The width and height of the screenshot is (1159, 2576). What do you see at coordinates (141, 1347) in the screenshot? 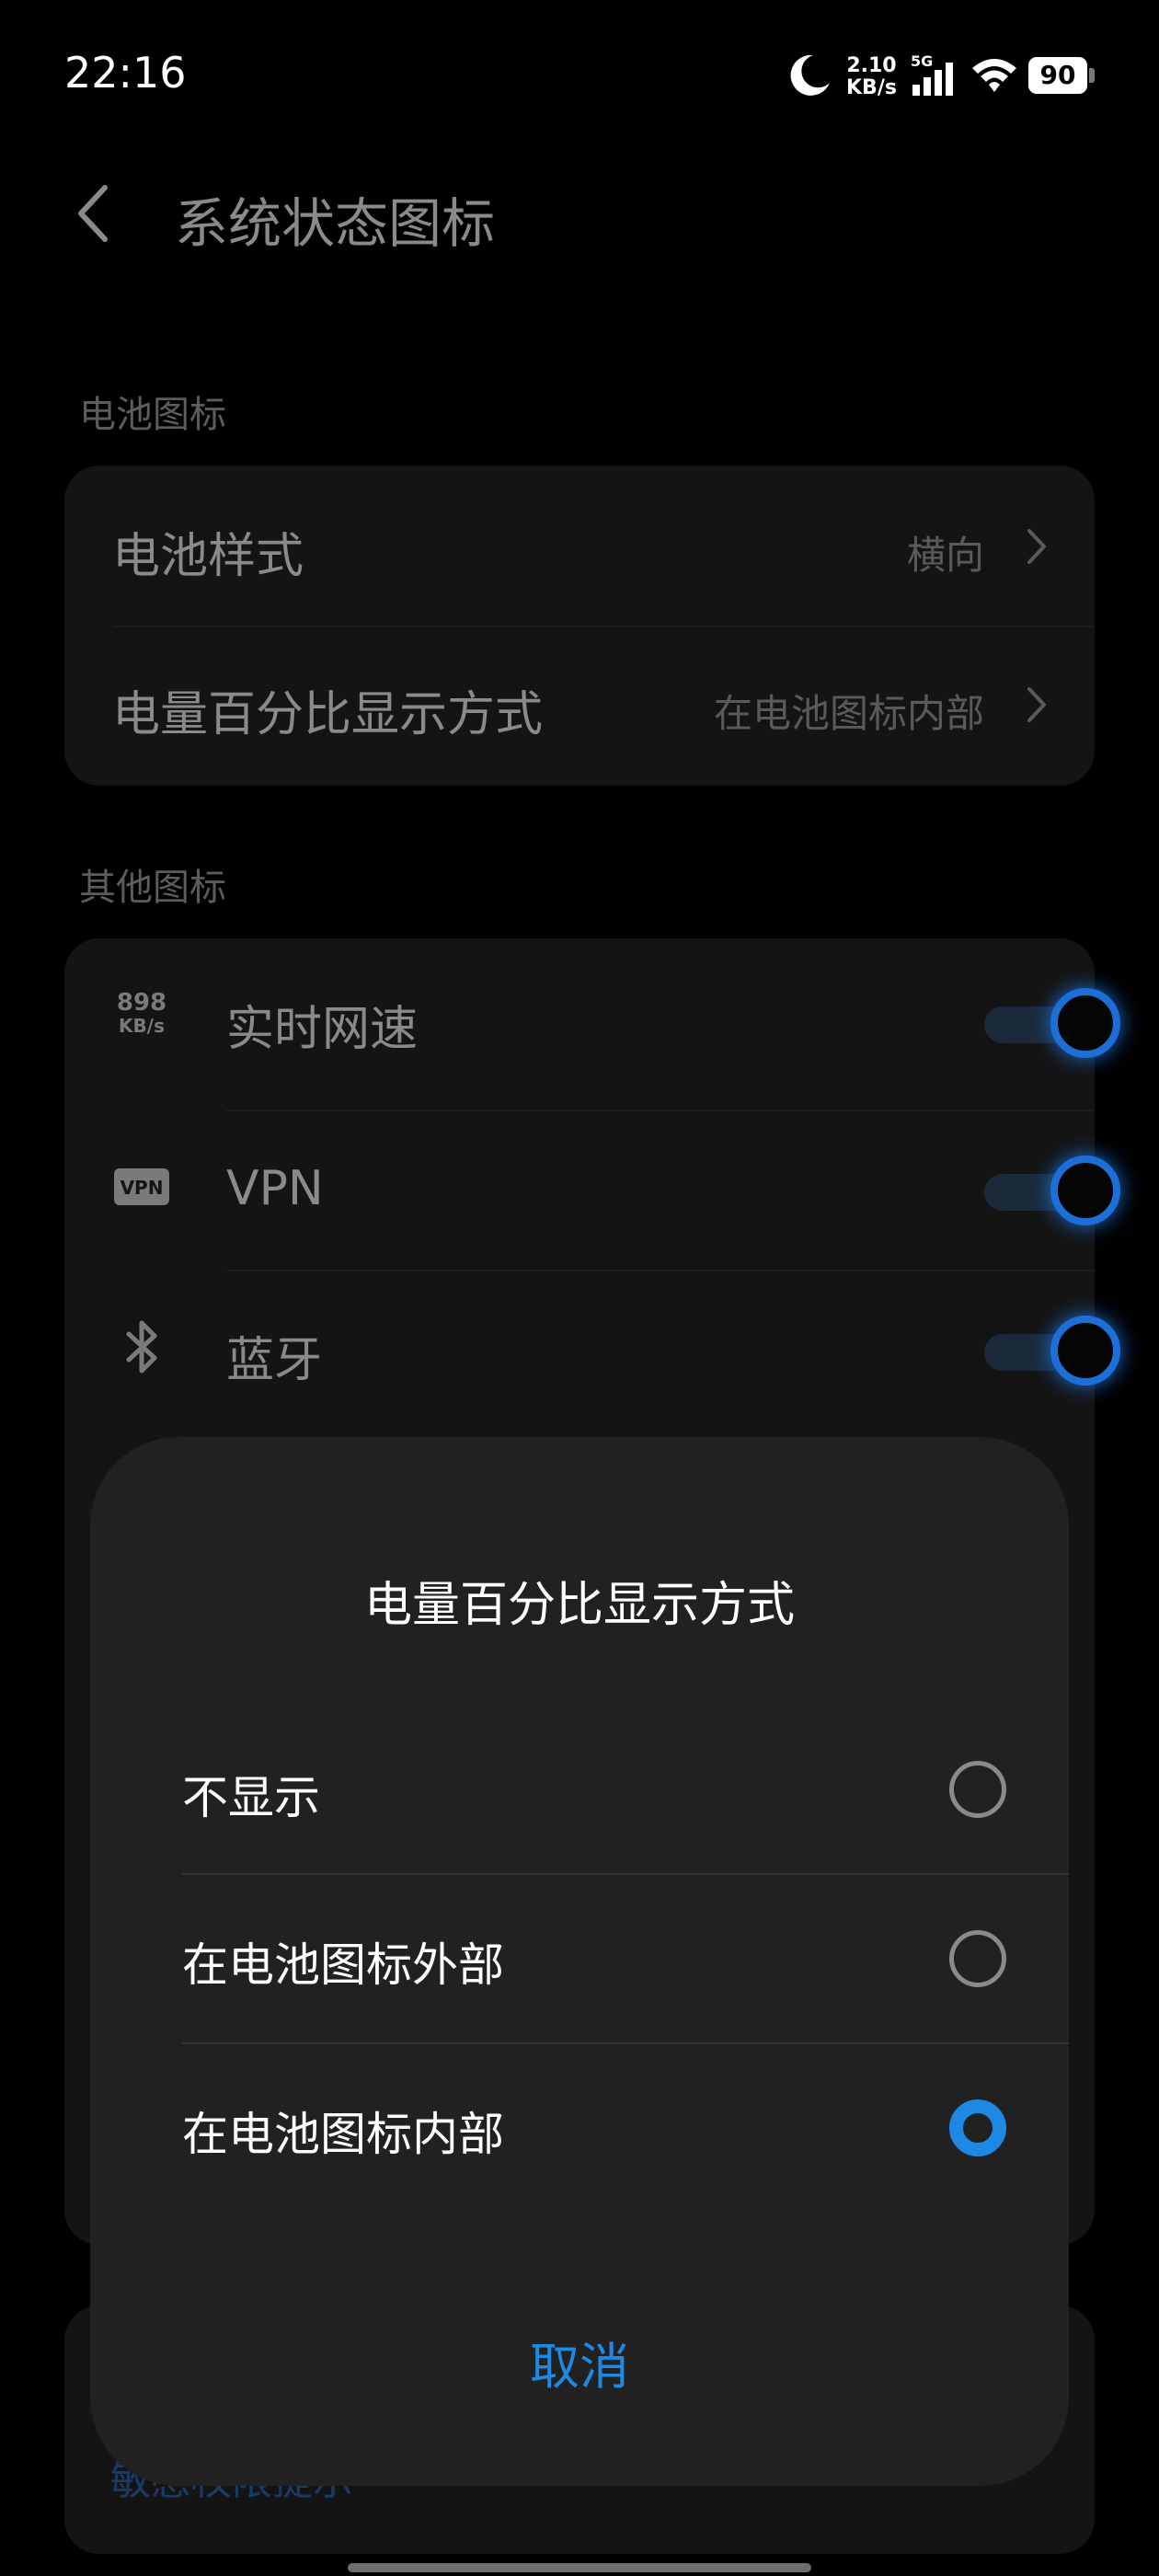
I see `bluetooth-icon` at bounding box center [141, 1347].